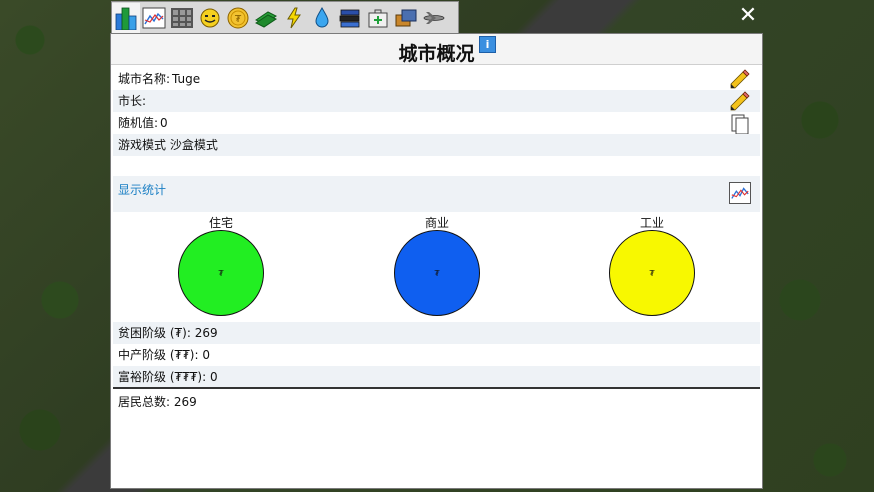 This screenshot has height=492, width=874. I want to click on graphs-tab, so click(154, 18).